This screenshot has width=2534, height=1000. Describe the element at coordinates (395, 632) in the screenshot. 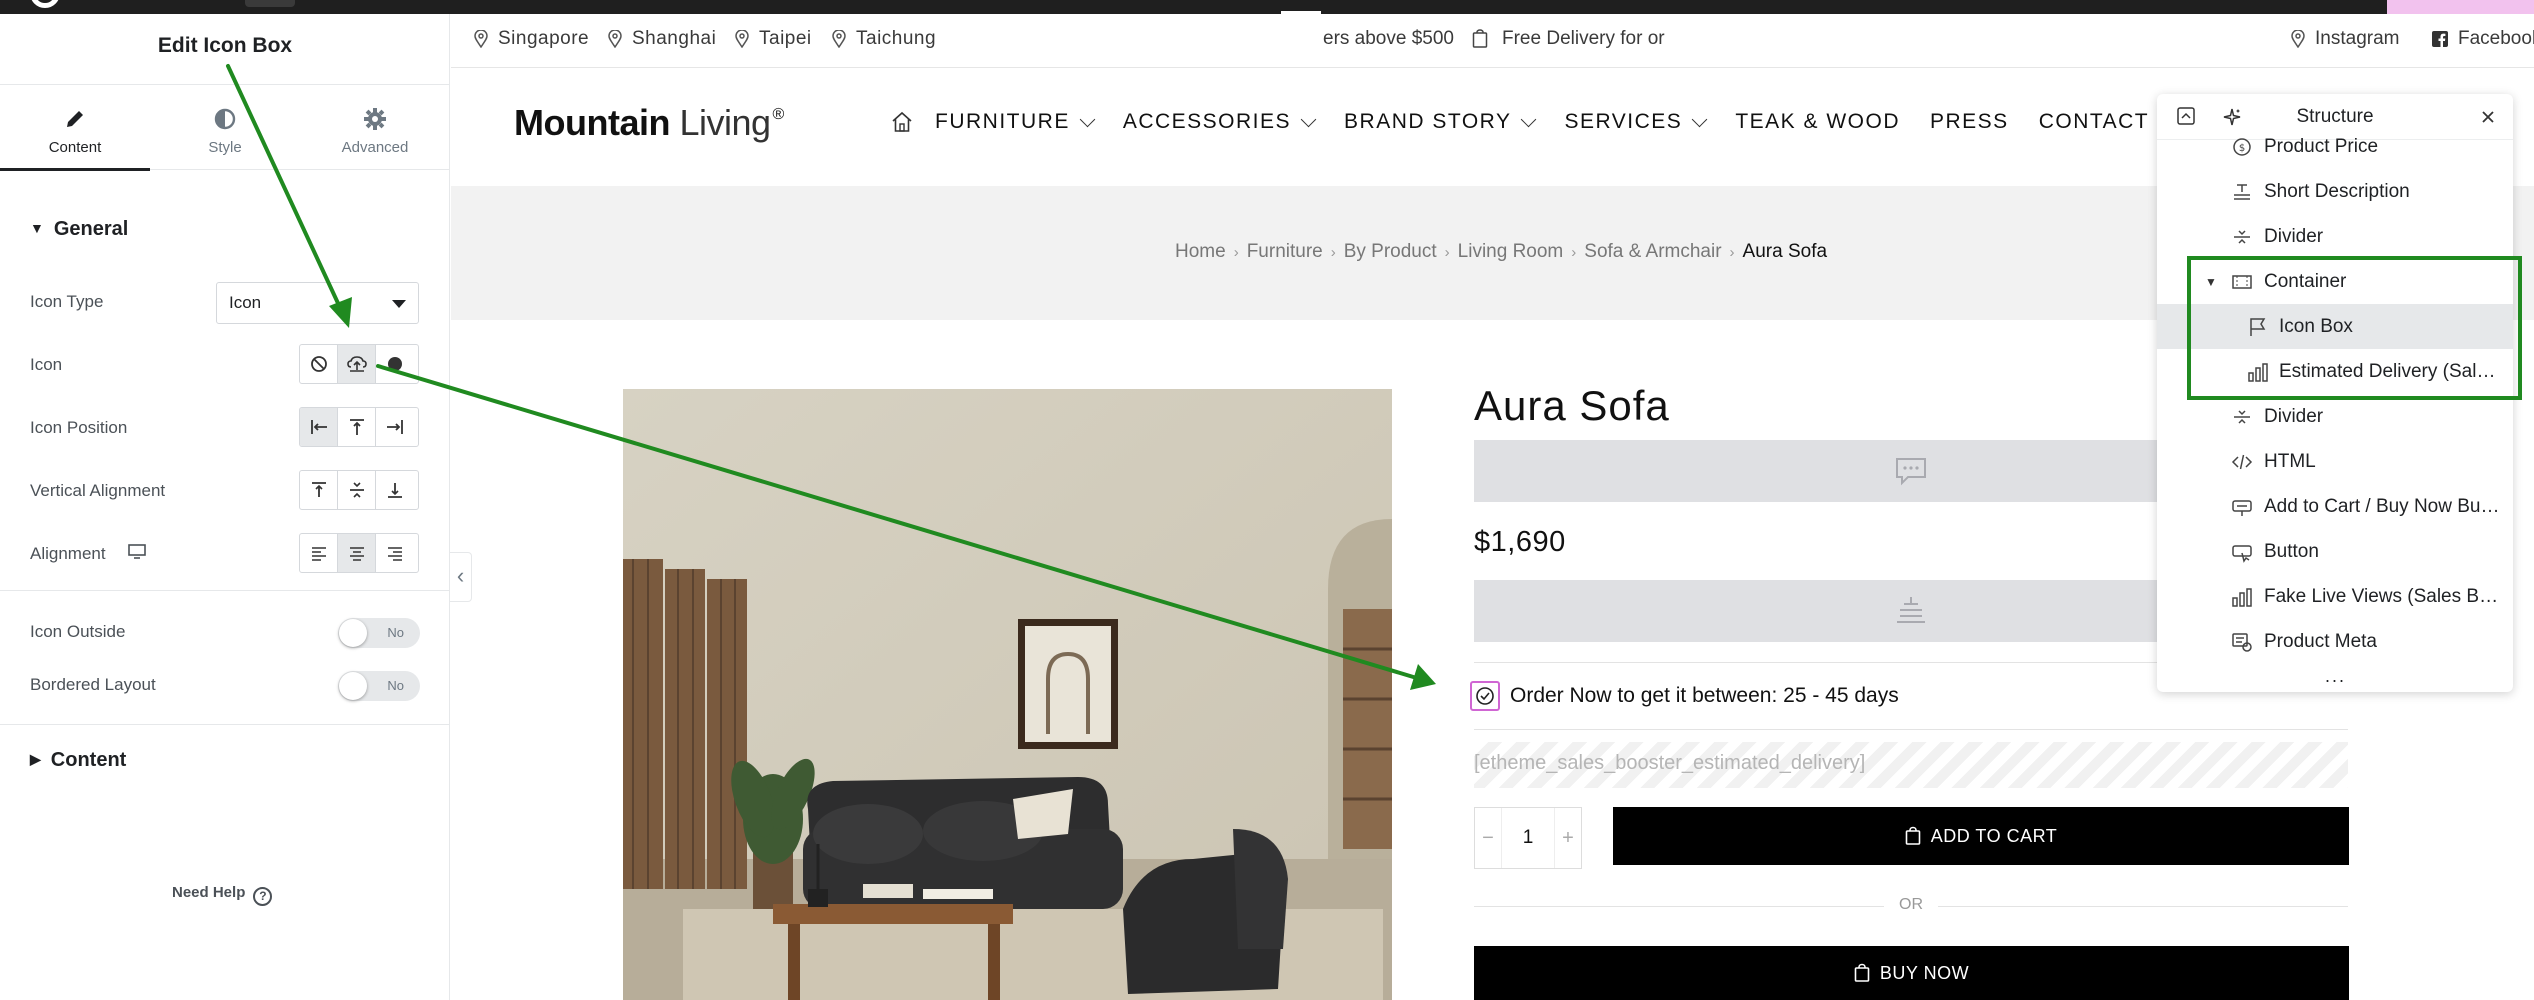

I see `toggle-state: No` at that location.